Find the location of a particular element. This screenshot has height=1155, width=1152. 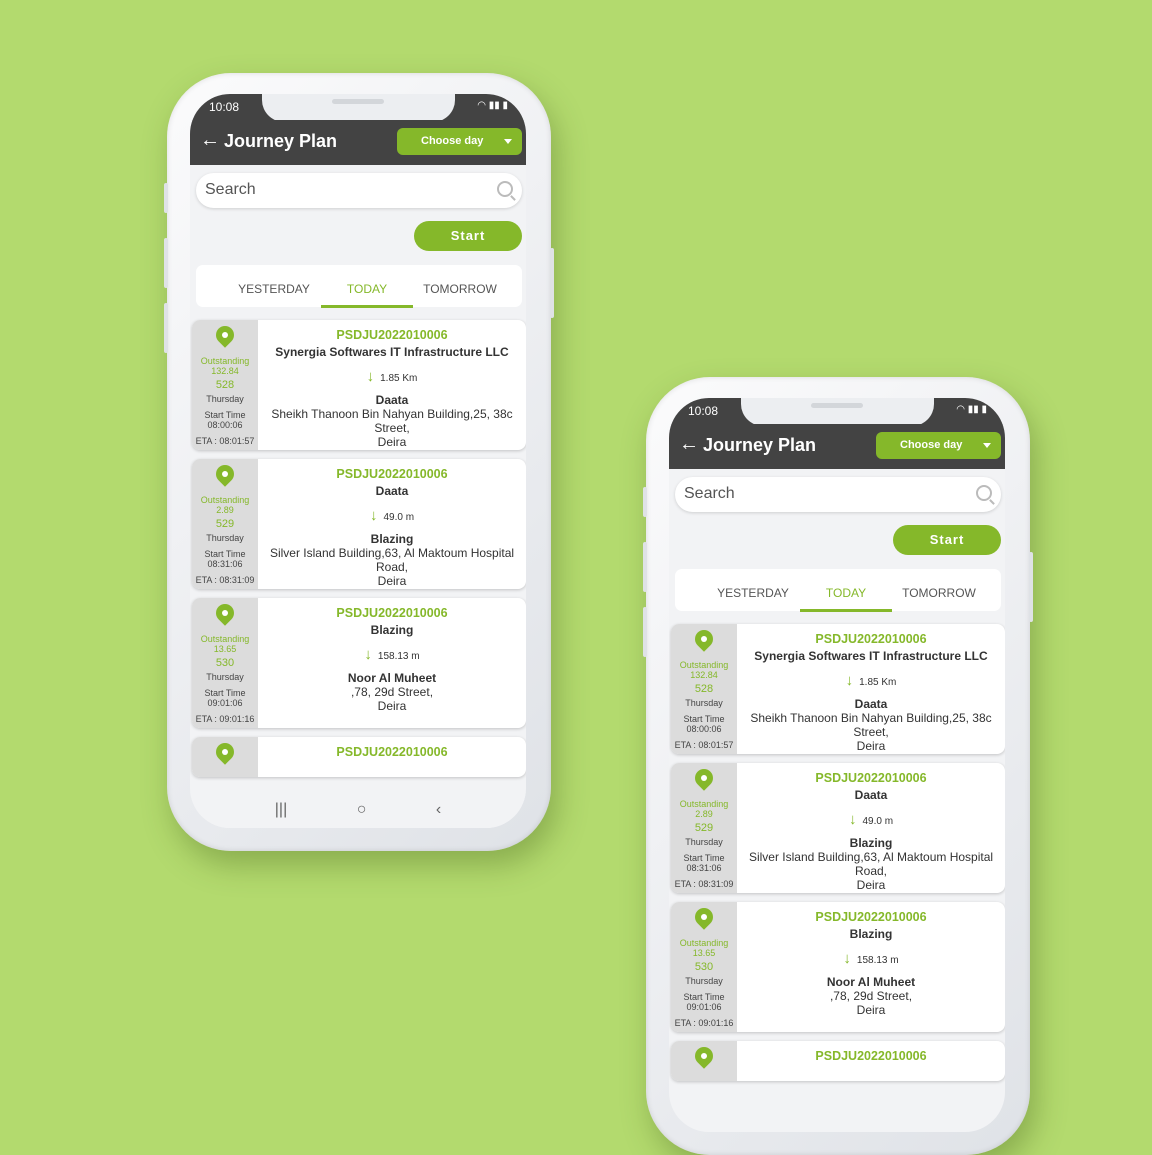

address-line: Street, is located at coordinates (392, 428).